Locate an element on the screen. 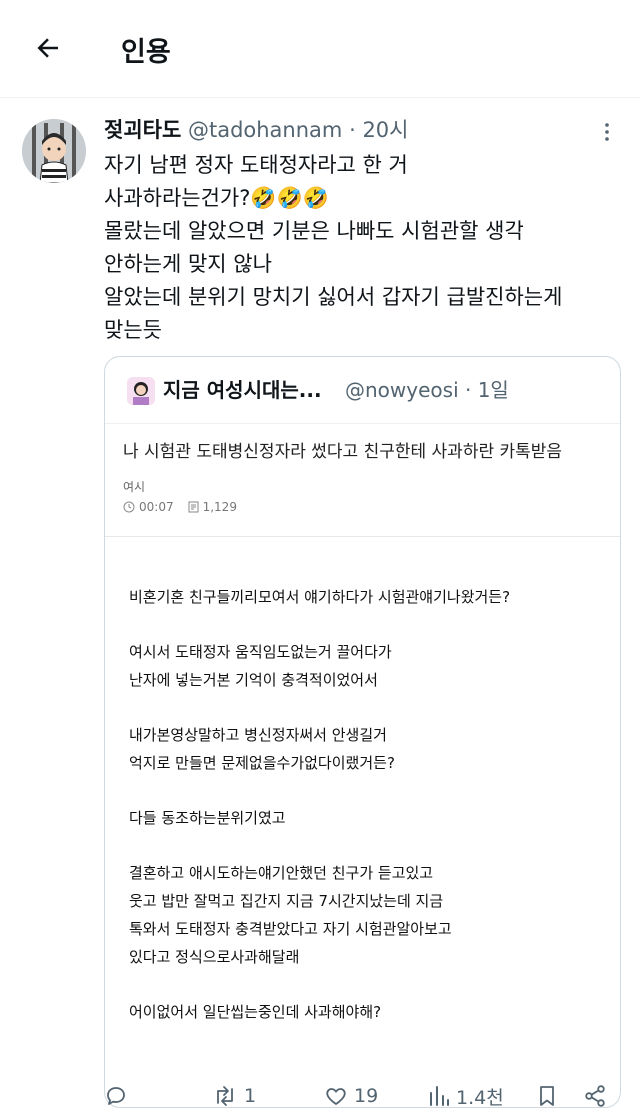 The image size is (640, 1118). document-icon is located at coordinates (193, 507).